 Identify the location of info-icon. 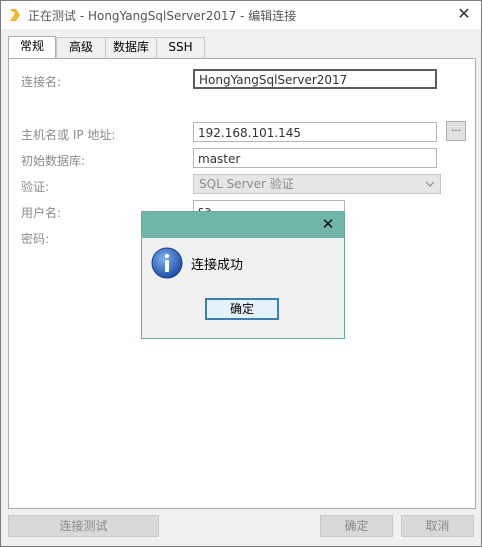
(167, 263).